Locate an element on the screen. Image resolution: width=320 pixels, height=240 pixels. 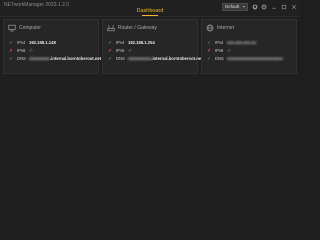
dns-hostname-redacted: xxxxxxxxxx is located at coordinates (140, 58).